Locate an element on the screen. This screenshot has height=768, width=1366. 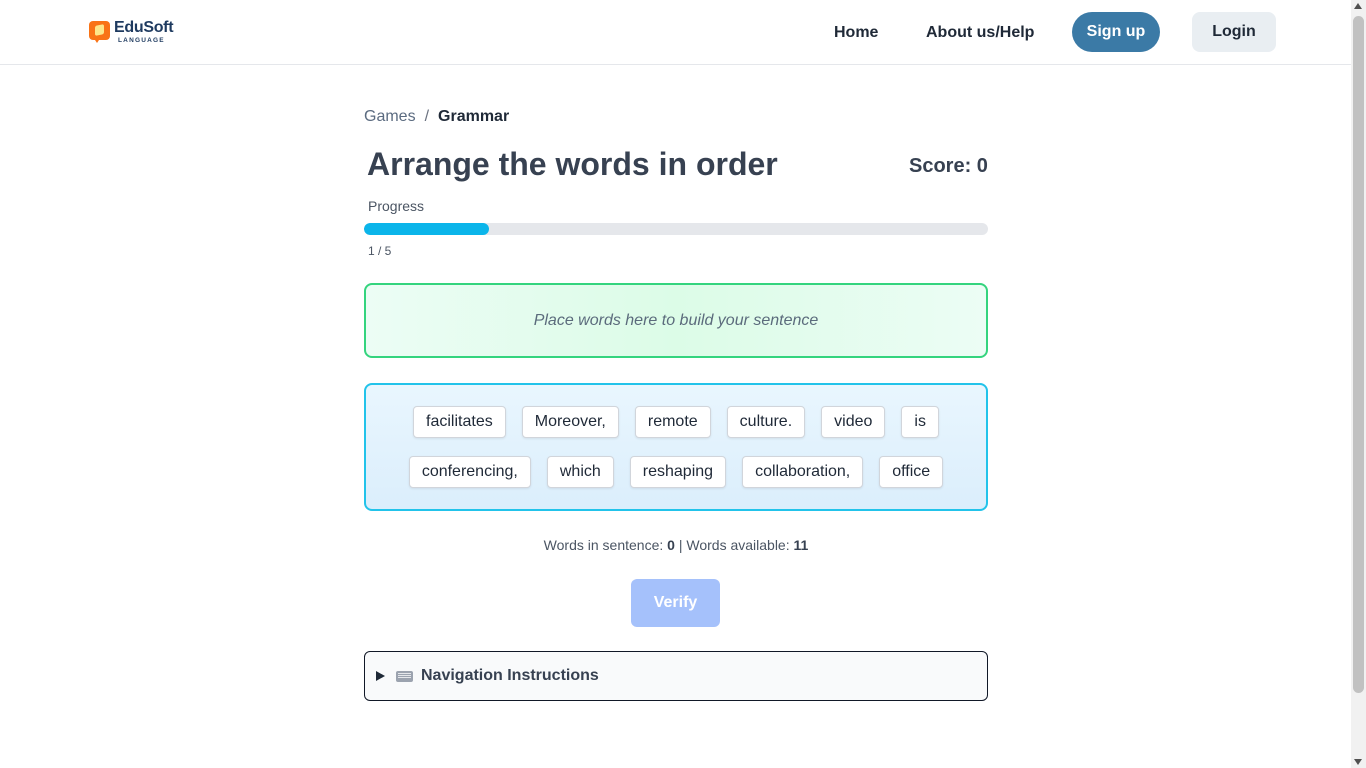
words-in-sentence-label: Words in sentence: is located at coordinates (603, 545).